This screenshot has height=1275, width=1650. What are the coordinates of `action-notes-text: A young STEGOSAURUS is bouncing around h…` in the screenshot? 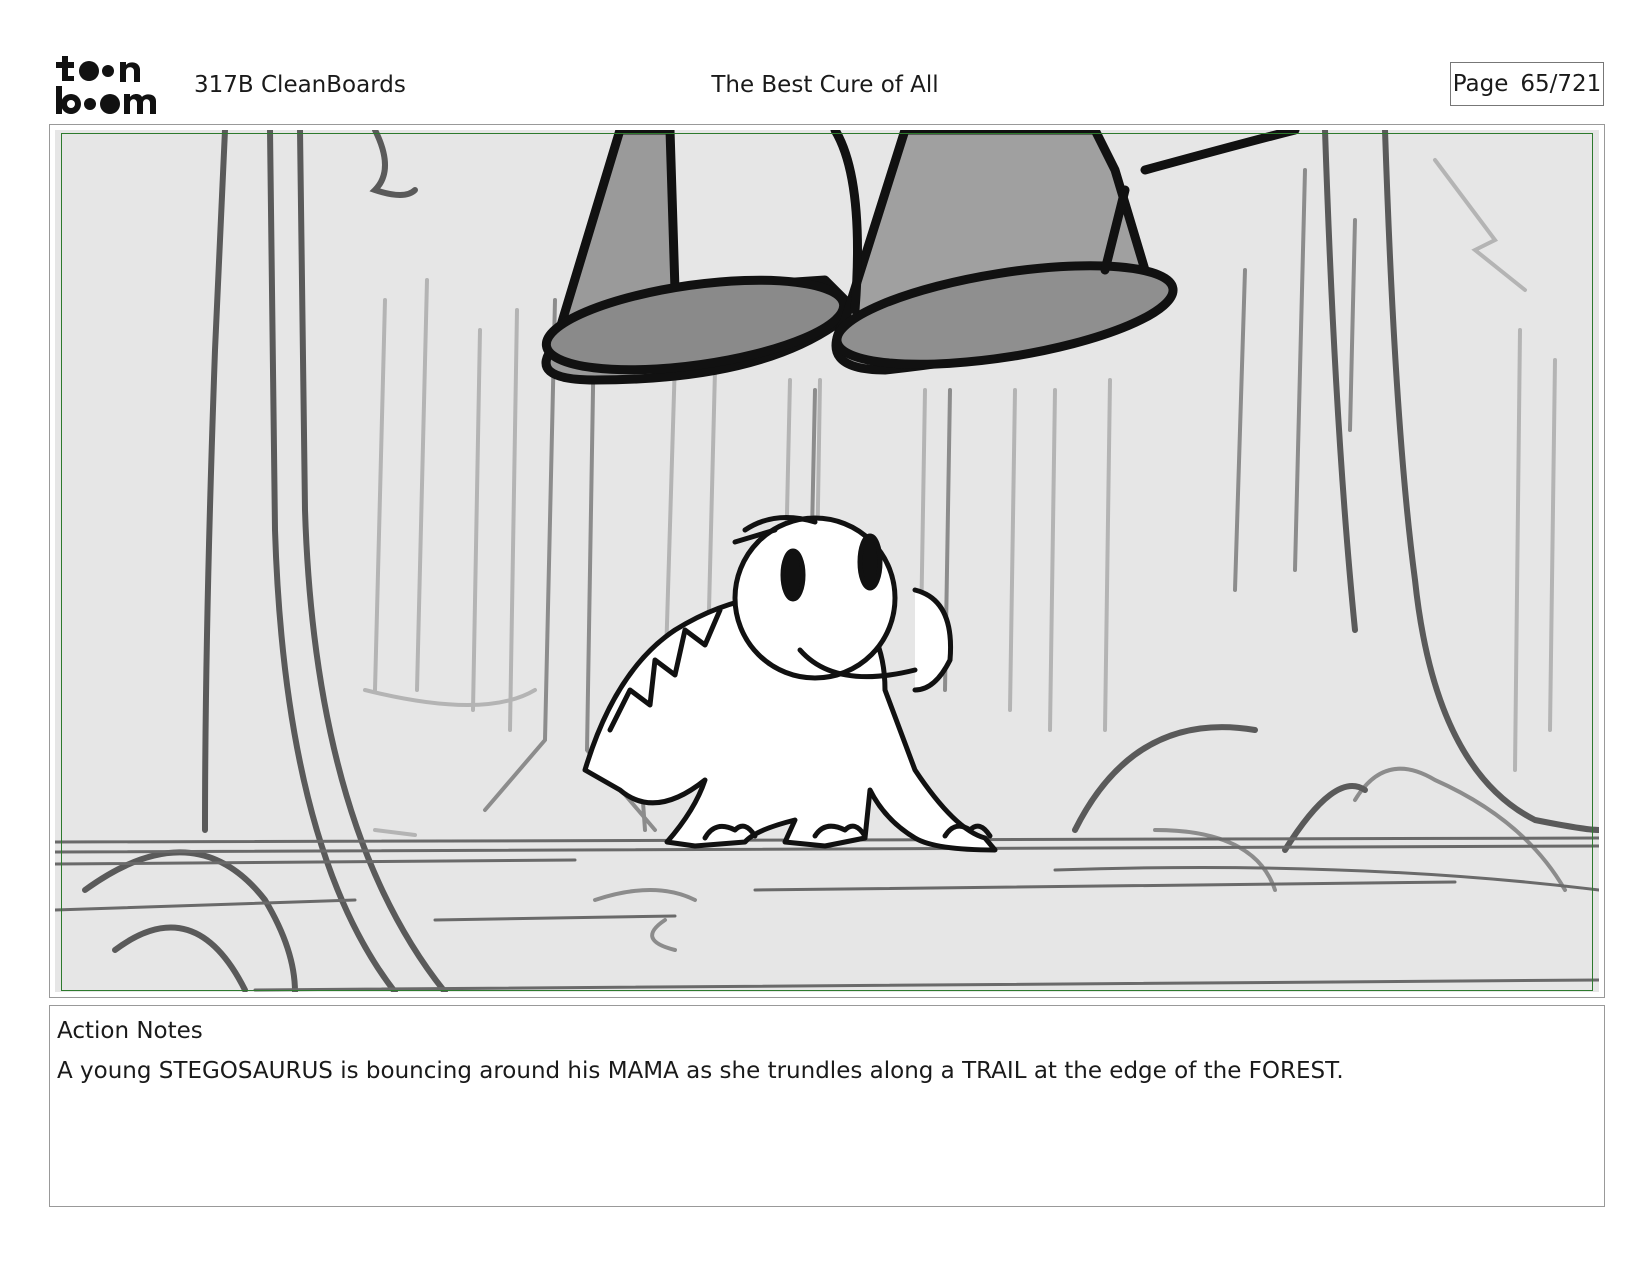 It's located at (700, 1071).